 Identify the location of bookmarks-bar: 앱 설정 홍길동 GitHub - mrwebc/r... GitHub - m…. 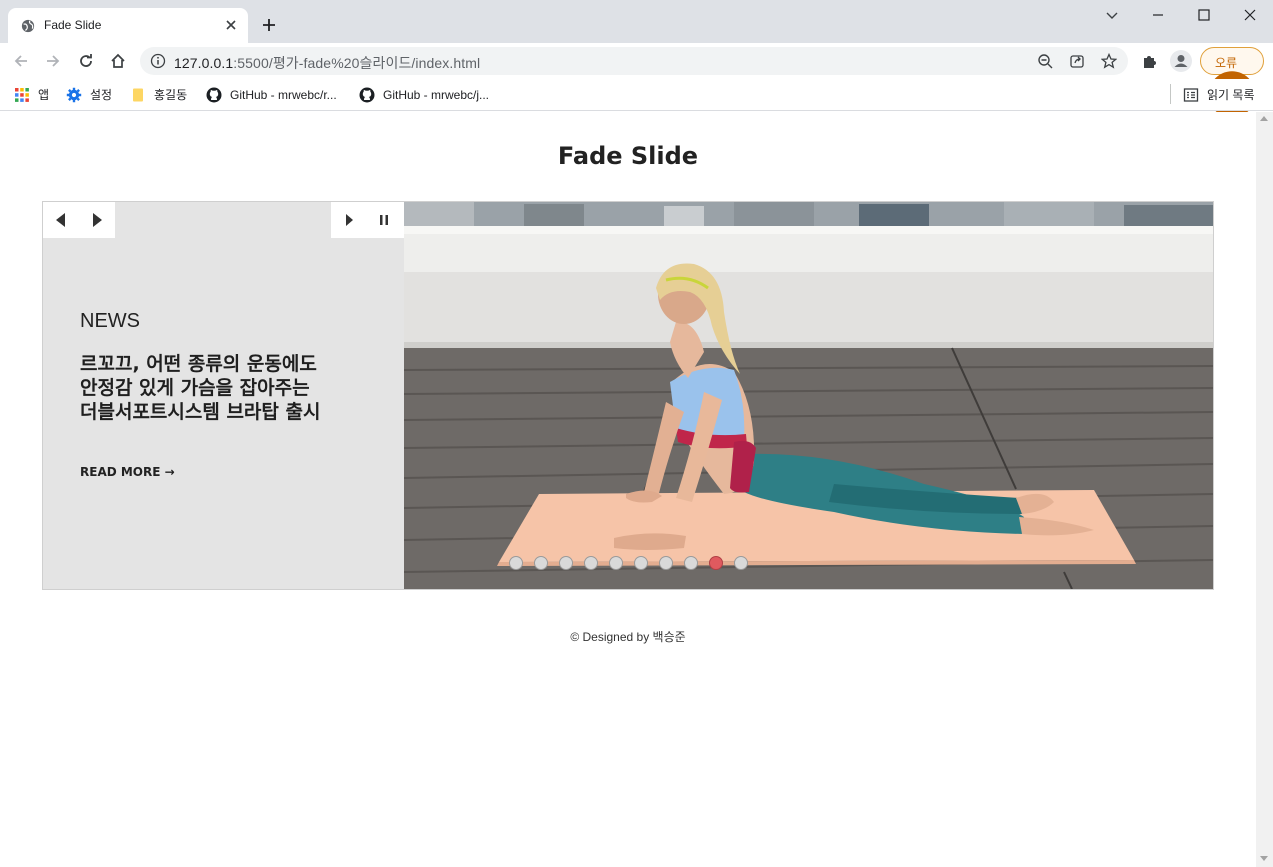
(636, 95).